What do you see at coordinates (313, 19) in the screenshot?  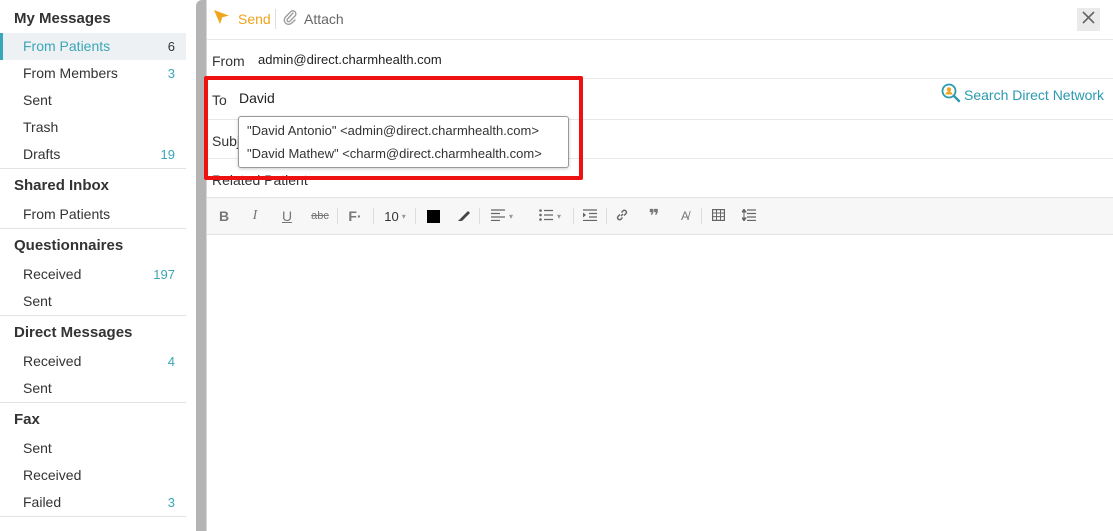 I see `attach-button: Attach` at bounding box center [313, 19].